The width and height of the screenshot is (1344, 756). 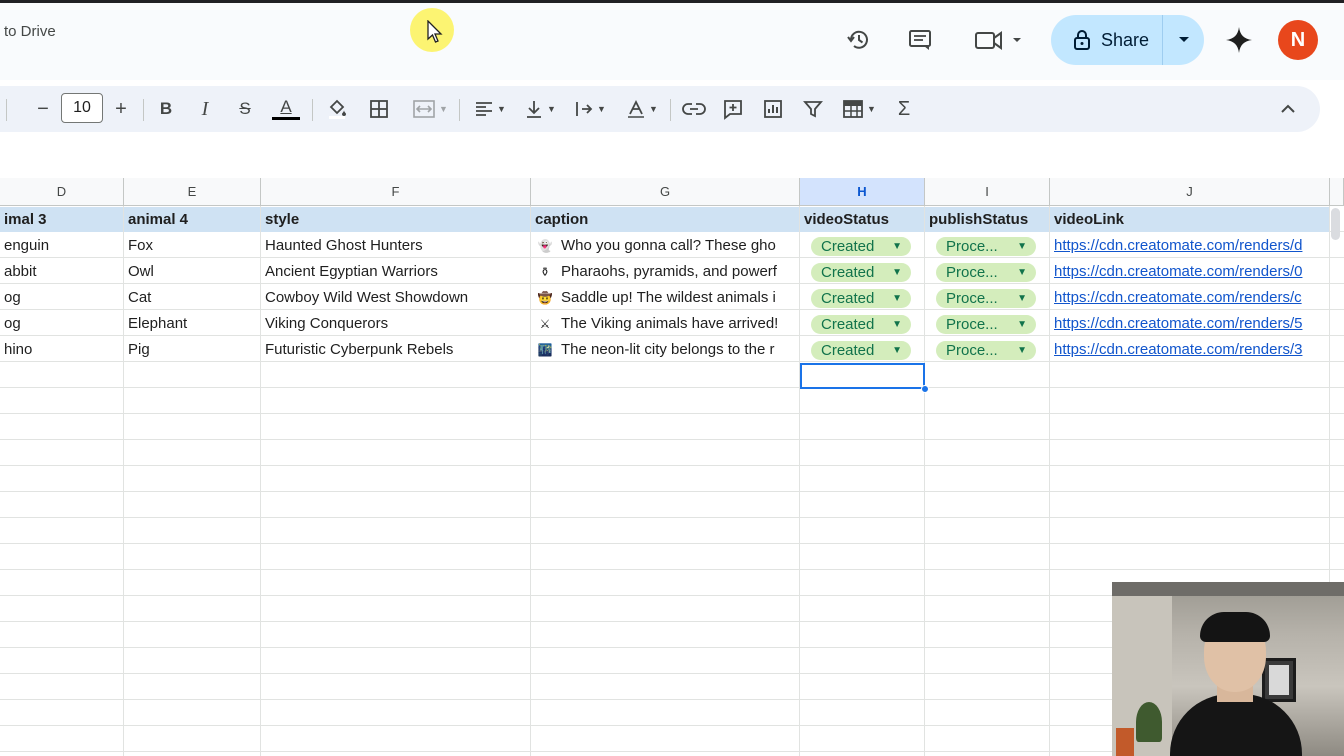 I want to click on title-bar: to Drive Share N, so click(x=672, y=40).